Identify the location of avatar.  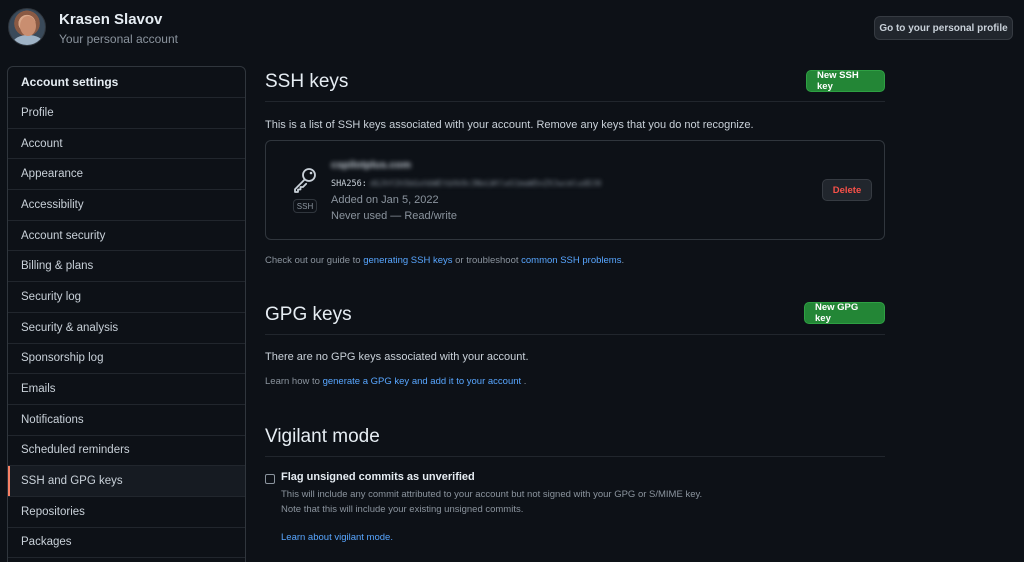
(27, 27).